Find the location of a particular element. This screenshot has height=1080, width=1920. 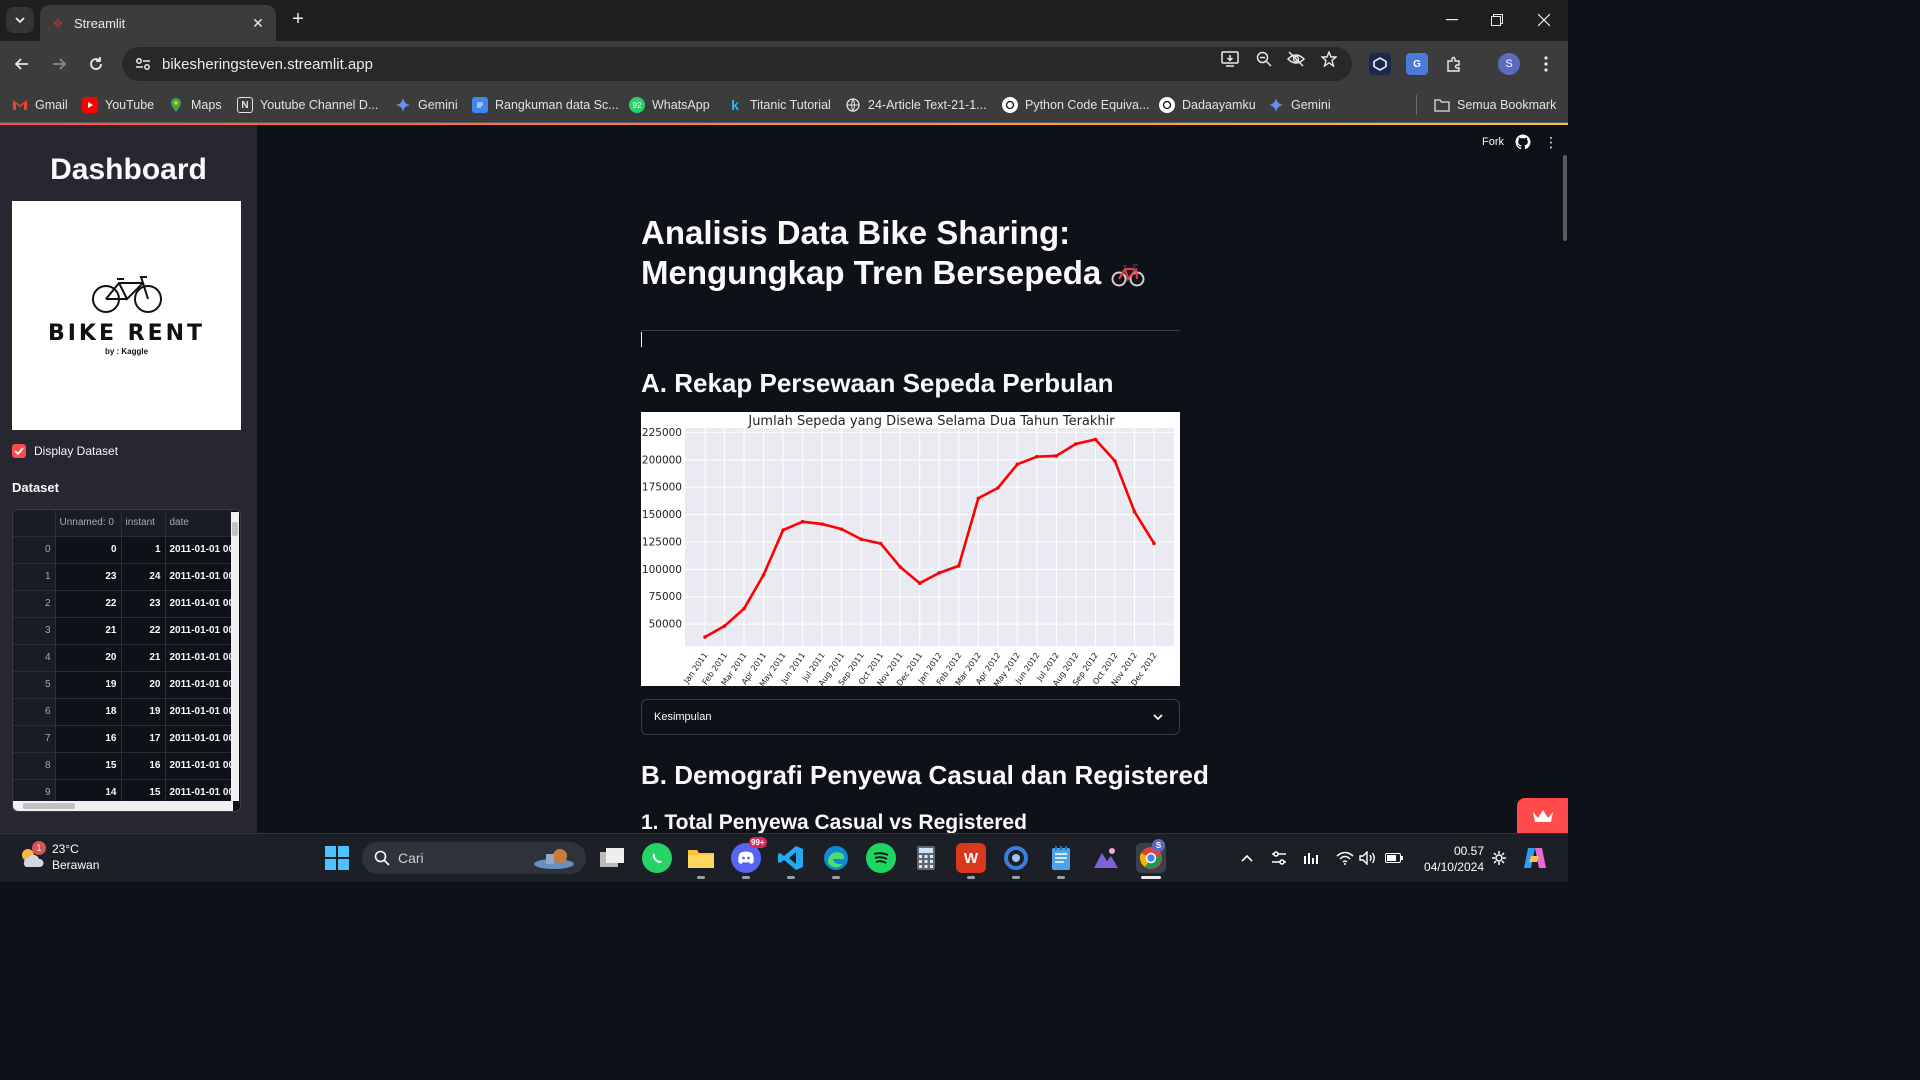

all-bookmarks-button: Semua Bookmark is located at coordinates (1495, 105).